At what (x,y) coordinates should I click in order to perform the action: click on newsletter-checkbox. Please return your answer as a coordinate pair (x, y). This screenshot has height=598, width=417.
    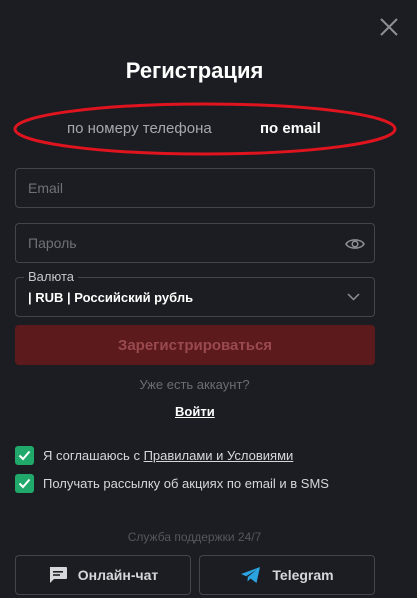
    Looking at the image, I should click on (24, 483).